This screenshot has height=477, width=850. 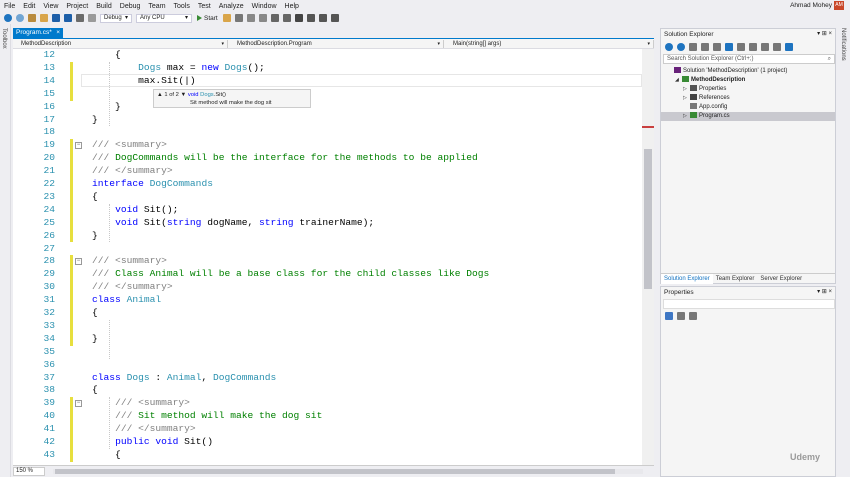 What do you see at coordinates (274, 18) in the screenshot?
I see `comment-icon` at bounding box center [274, 18].